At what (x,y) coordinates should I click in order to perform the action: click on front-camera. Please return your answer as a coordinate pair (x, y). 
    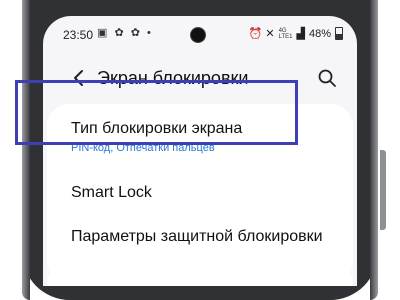
    Looking at the image, I should click on (198, 35).